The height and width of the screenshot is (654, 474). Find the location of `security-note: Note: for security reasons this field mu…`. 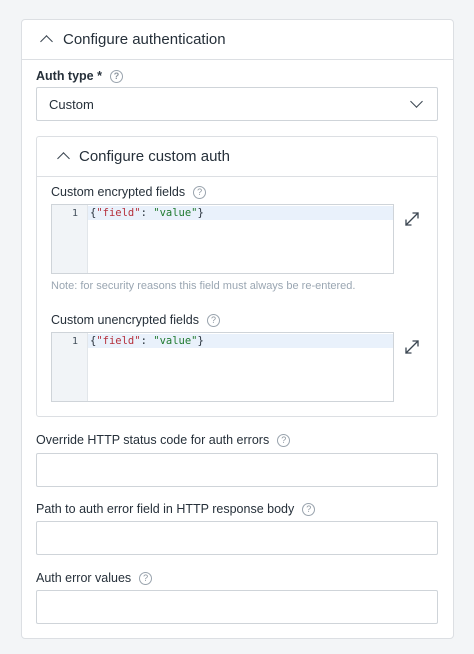

security-note: Note: for security reasons this field mu… is located at coordinates (203, 286).